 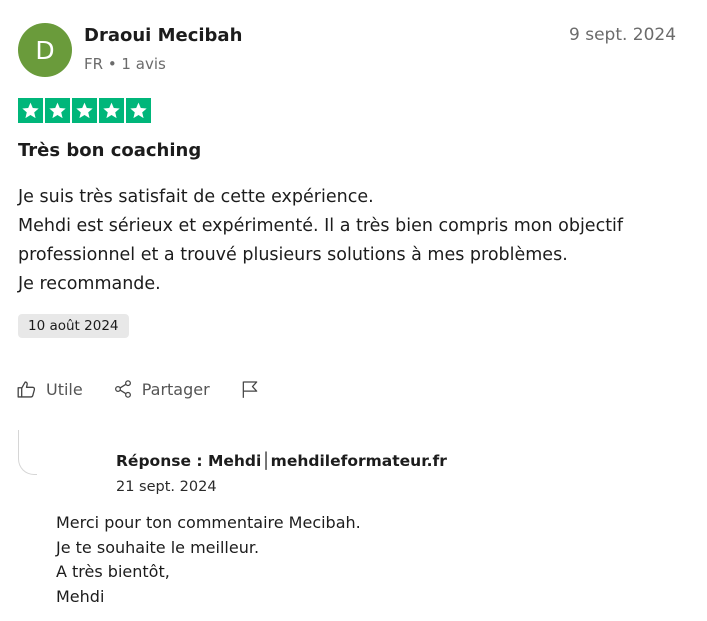 What do you see at coordinates (175, 389) in the screenshot?
I see `share-label: Partager` at bounding box center [175, 389].